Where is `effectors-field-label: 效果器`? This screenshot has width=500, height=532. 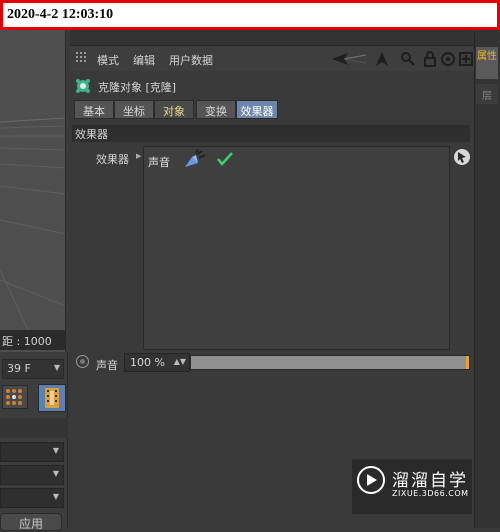 effectors-field-label: 效果器 is located at coordinates (112, 159).